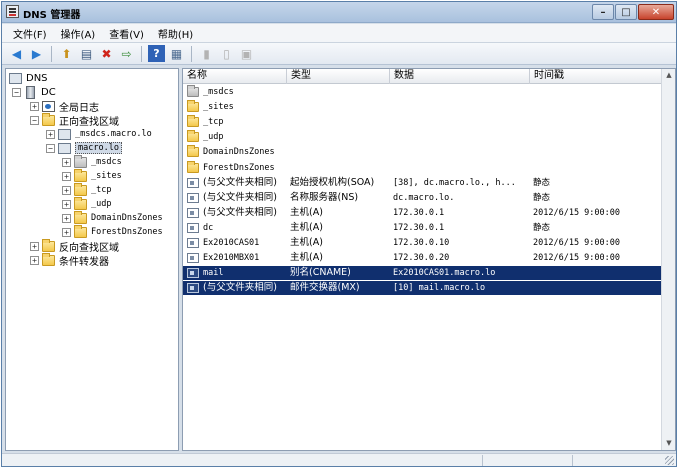  What do you see at coordinates (419, 227) in the screenshot?
I see `cell-data: 172.30.0.1` at bounding box center [419, 227].